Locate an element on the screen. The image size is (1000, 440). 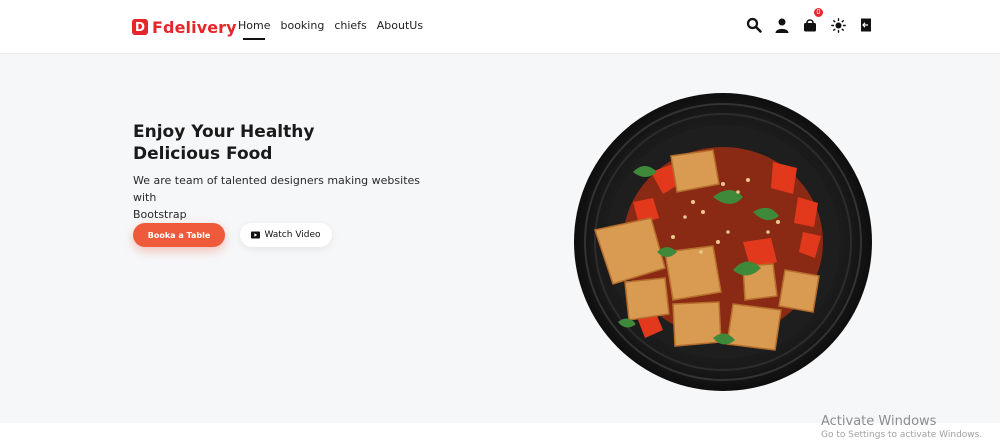
brand-badge-icon: D is located at coordinates (140, 27).